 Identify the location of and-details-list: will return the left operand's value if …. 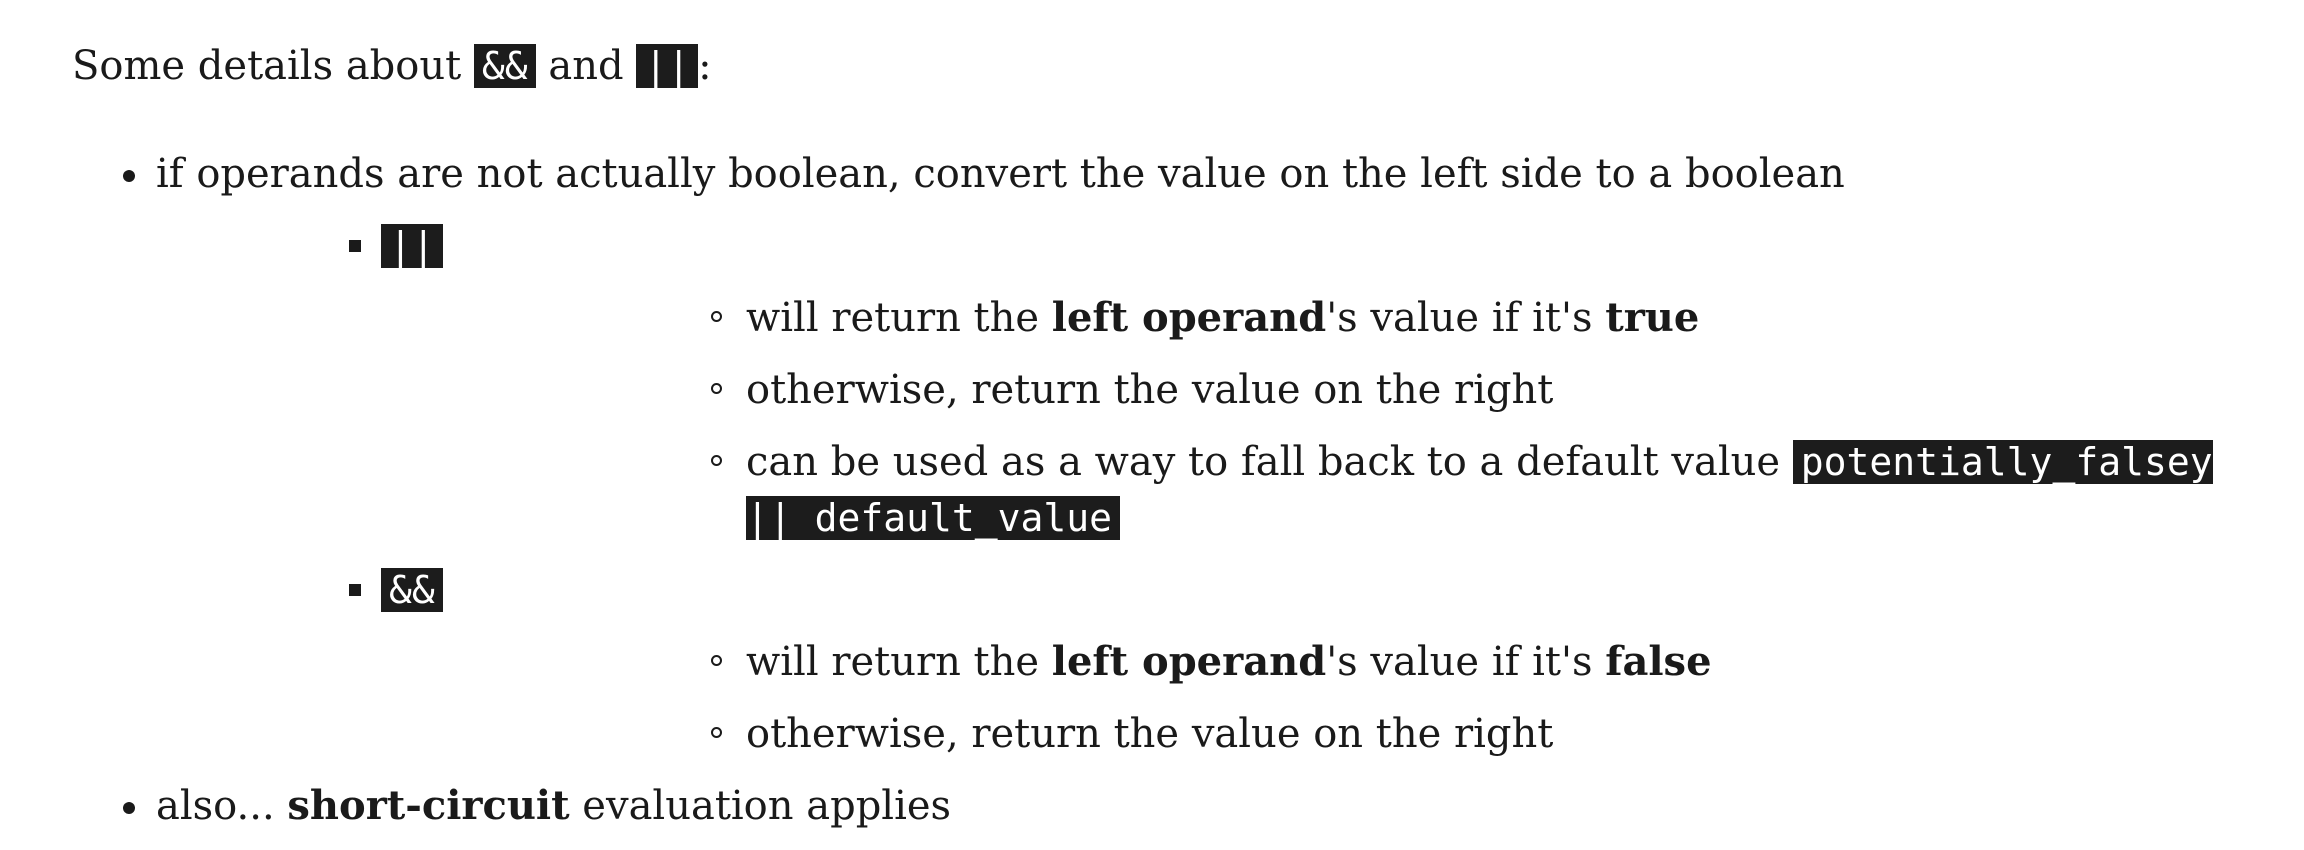
(1326, 698).